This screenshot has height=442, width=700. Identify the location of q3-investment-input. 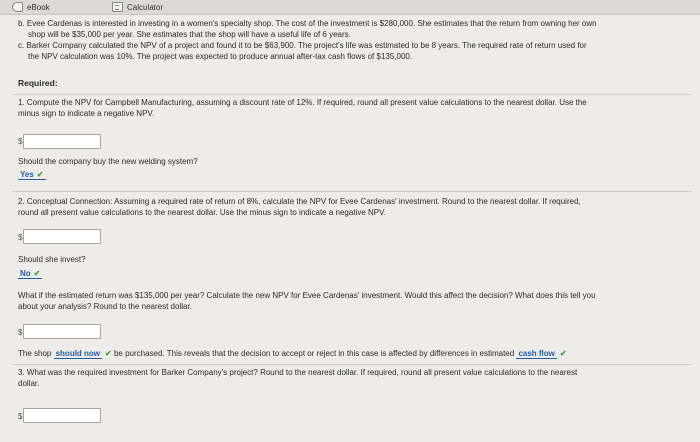
(62, 415).